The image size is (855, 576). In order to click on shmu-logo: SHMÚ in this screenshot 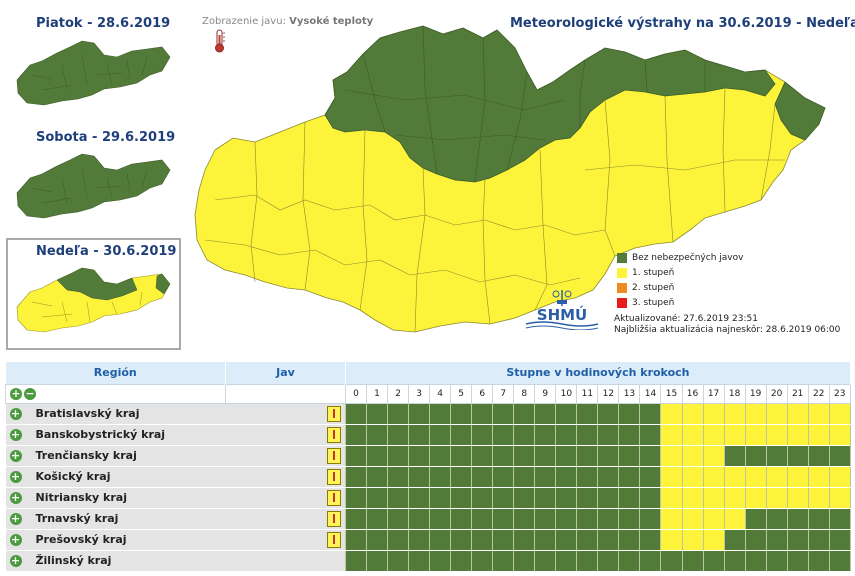, I will do `click(562, 309)`.